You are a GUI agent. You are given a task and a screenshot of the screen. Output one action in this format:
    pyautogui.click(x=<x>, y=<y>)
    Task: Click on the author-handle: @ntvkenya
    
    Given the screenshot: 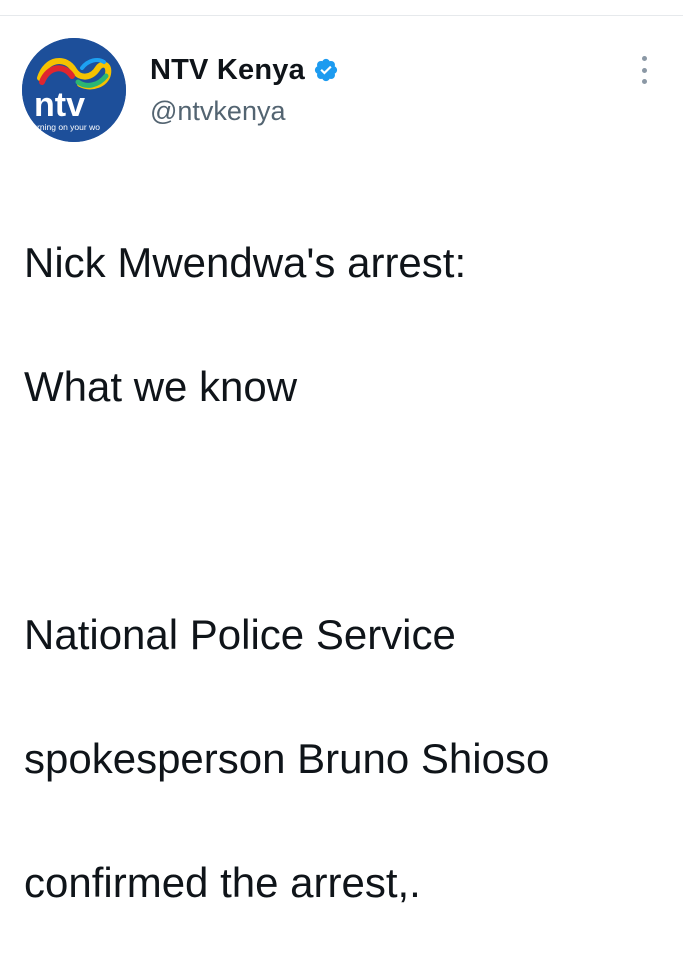 What is the action you would take?
    pyautogui.click(x=217, y=111)
    